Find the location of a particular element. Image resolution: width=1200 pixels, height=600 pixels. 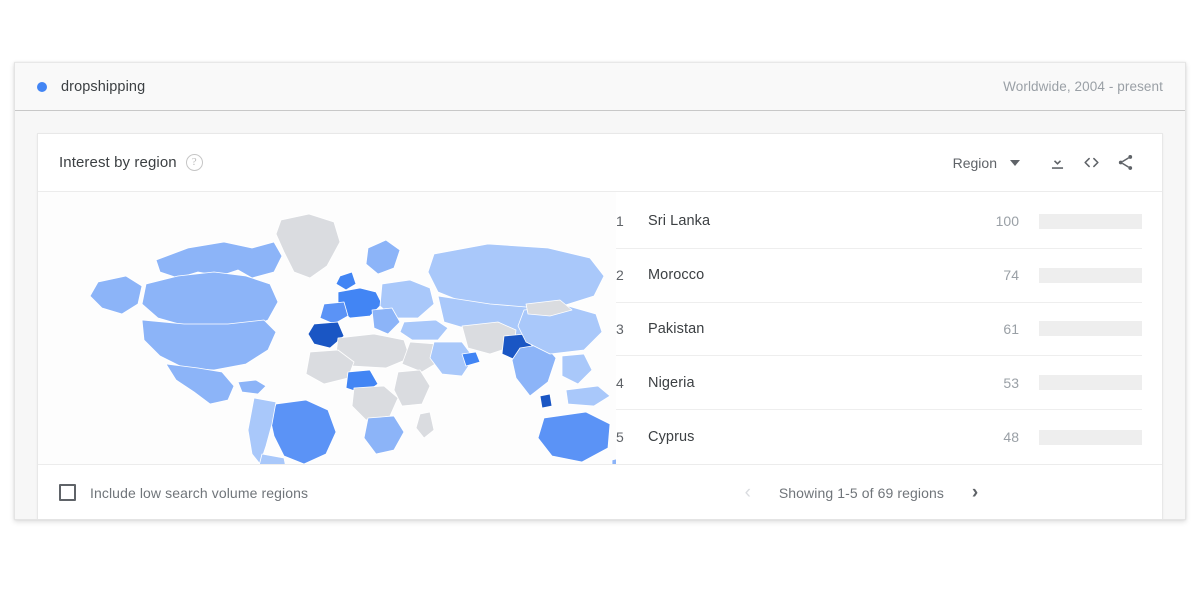

query-term-label: dropshipping is located at coordinates (103, 86).